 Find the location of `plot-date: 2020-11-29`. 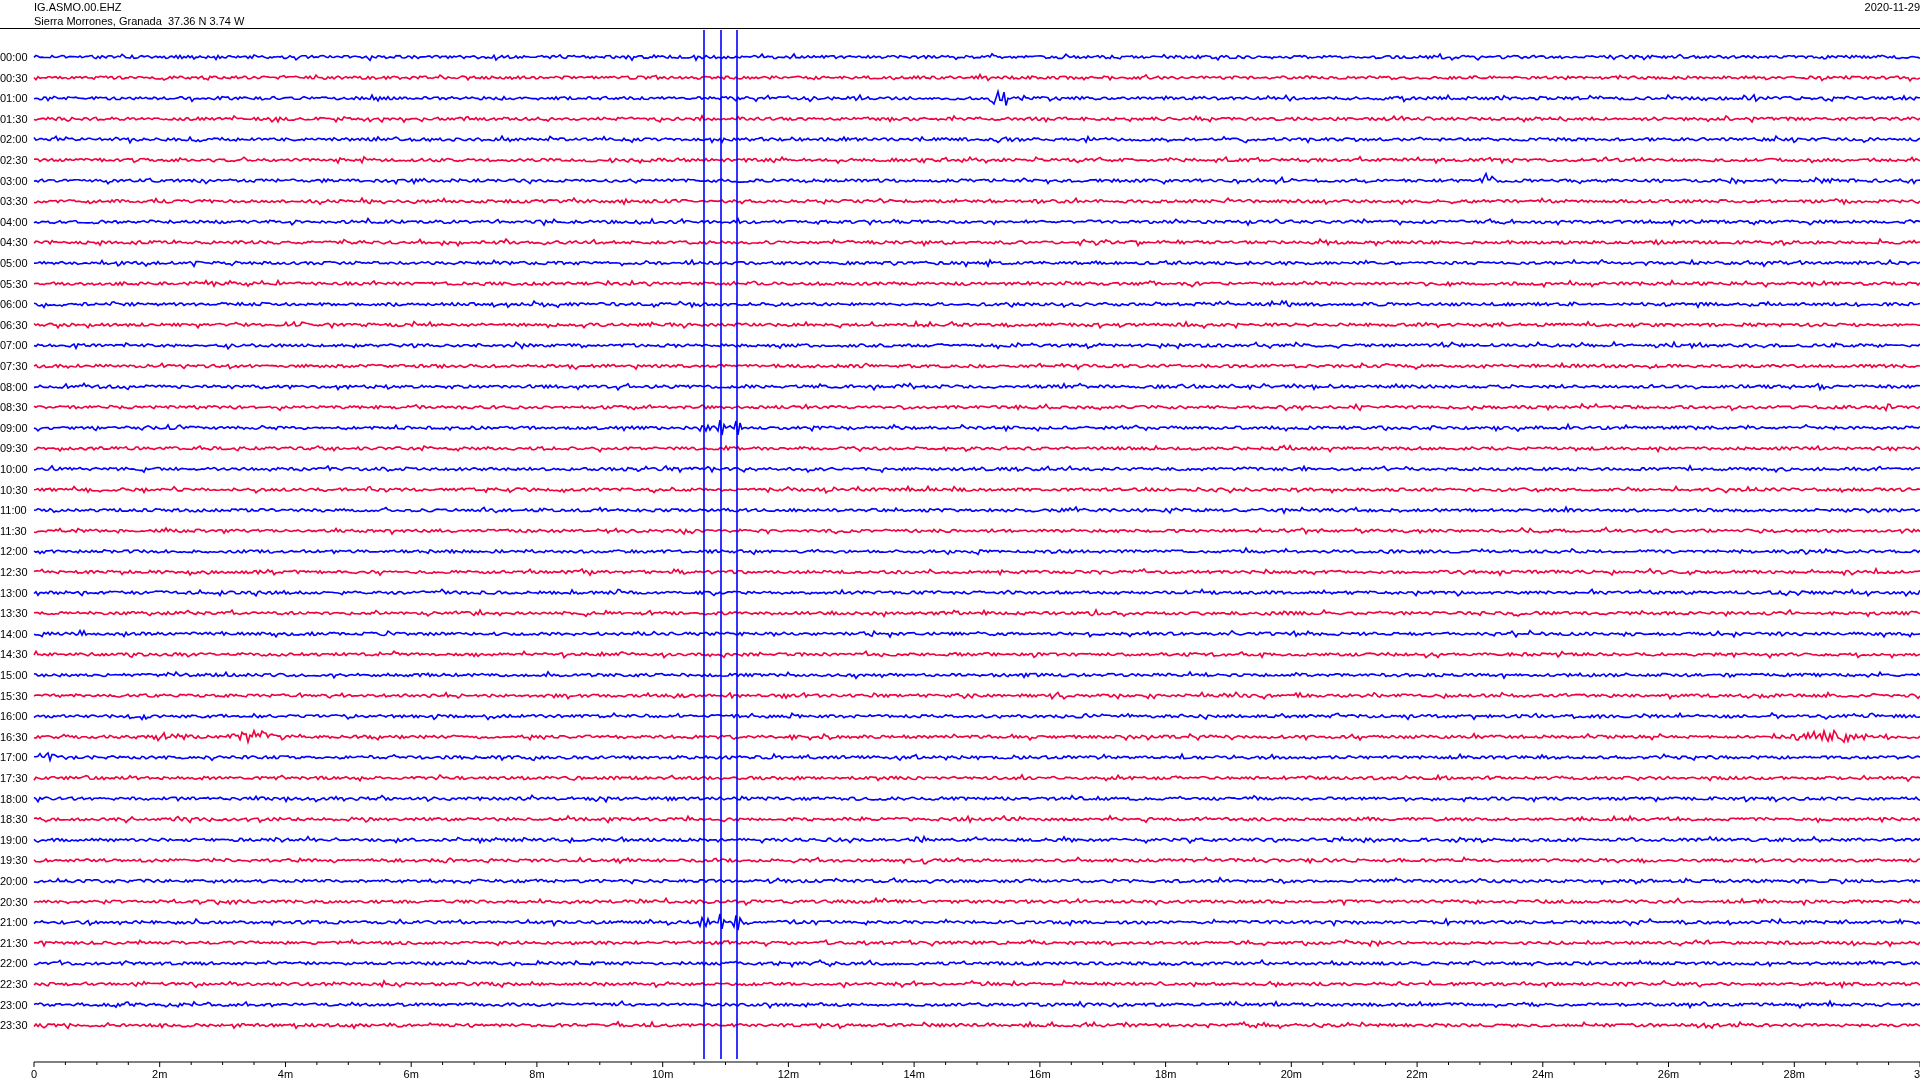

plot-date: 2020-11-29 is located at coordinates (1892, 7).